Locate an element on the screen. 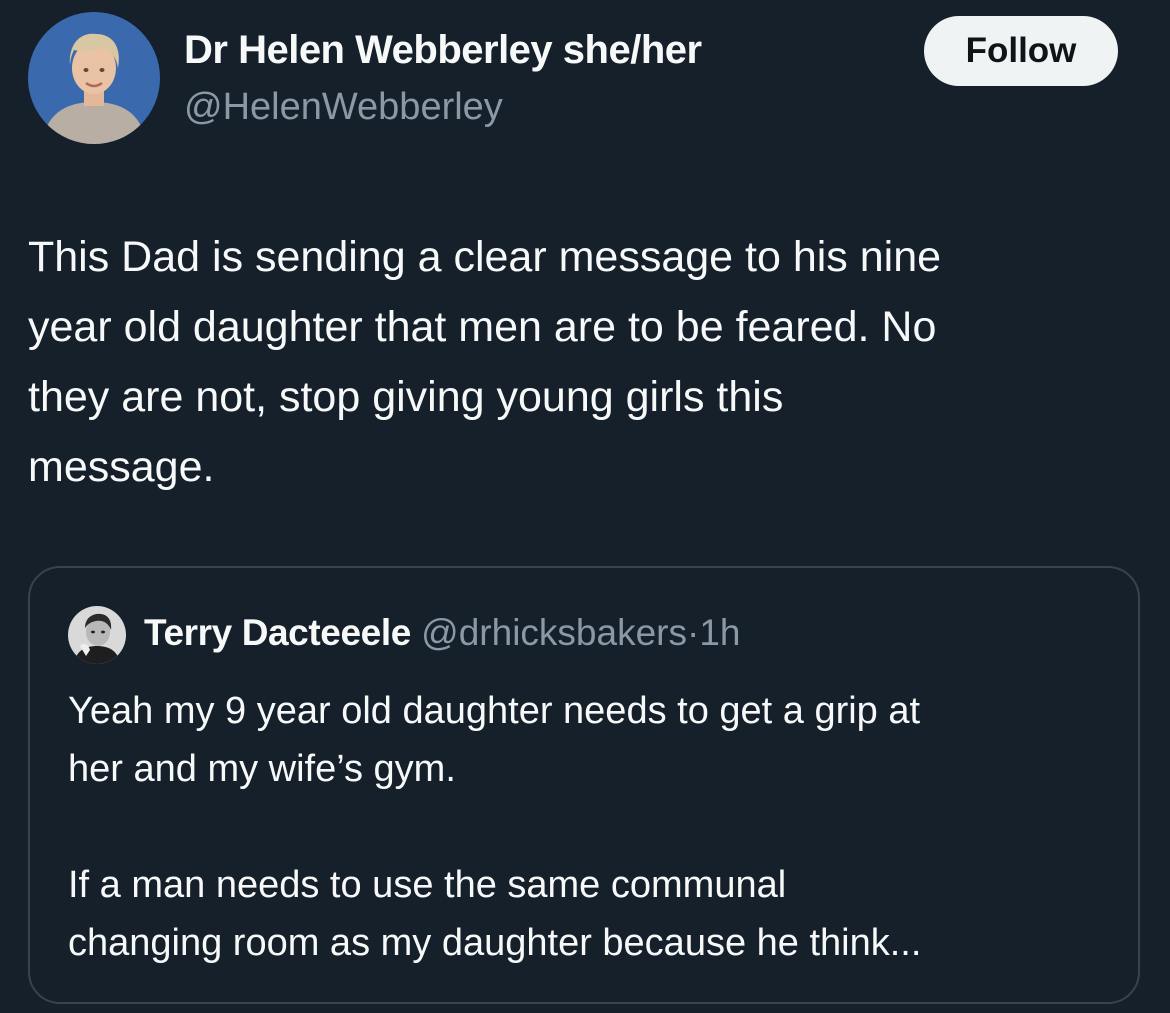 This screenshot has height=1013, width=1170. quoted-tweet-header: Terry Dacteeele @drhicksbakers·1h is located at coordinates (442, 633).